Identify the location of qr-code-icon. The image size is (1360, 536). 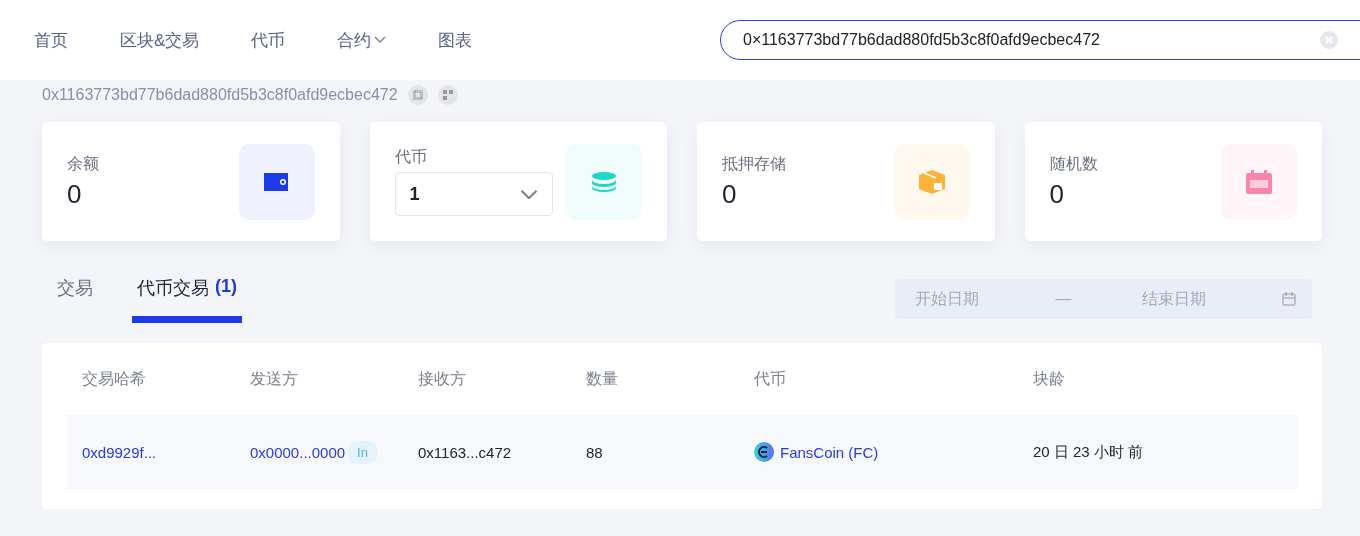
(447, 95).